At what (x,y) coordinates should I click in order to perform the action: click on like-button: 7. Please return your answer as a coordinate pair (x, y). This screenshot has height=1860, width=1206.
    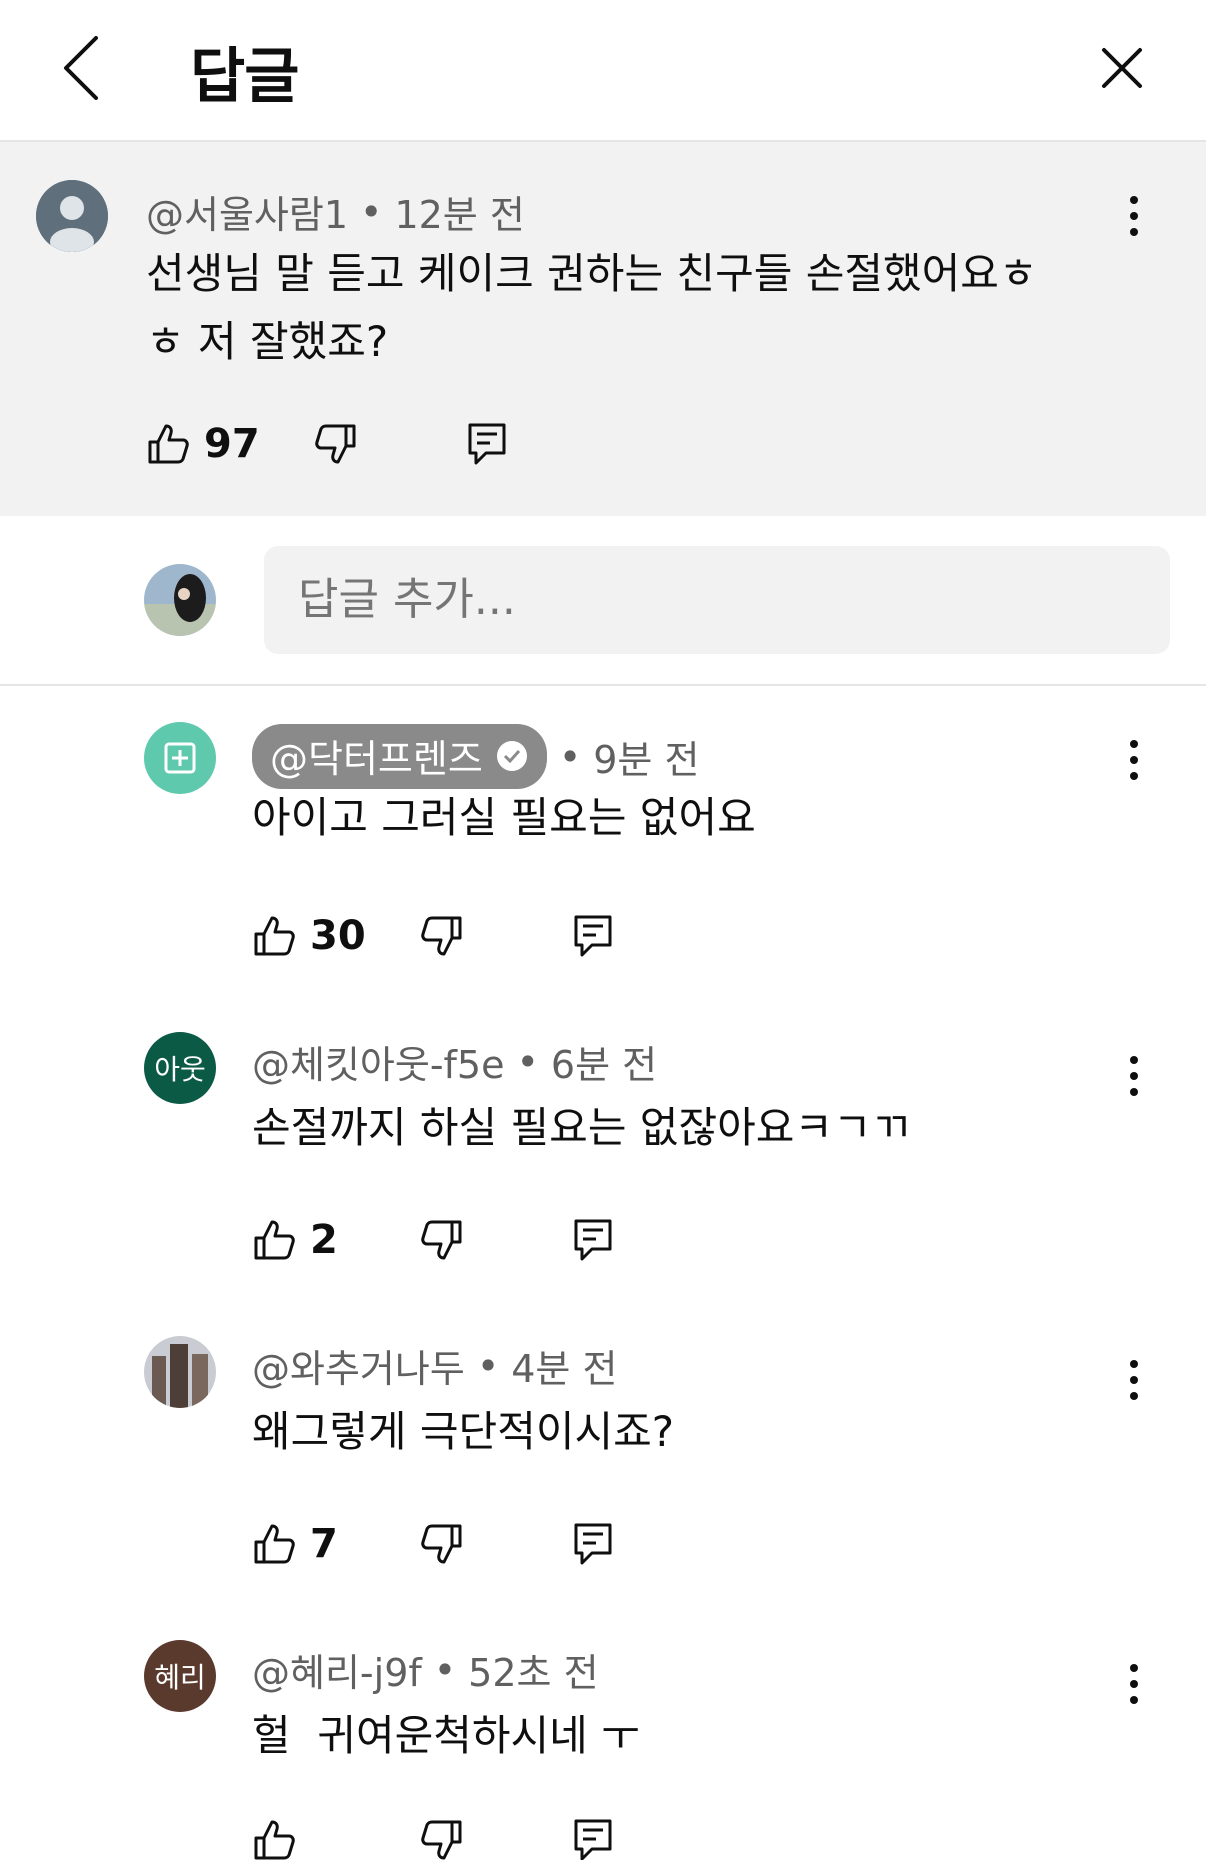
    Looking at the image, I should click on (295, 1544).